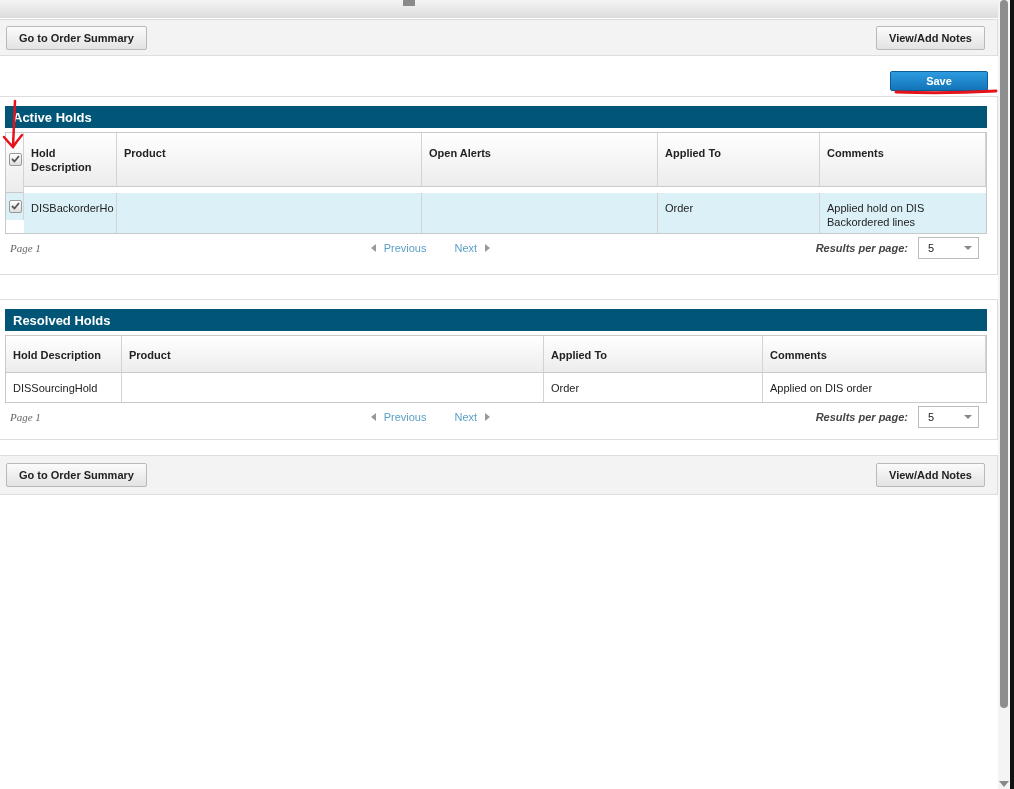  What do you see at coordinates (496, 320) in the screenshot?
I see `section-title: Resolved Holds` at bounding box center [496, 320].